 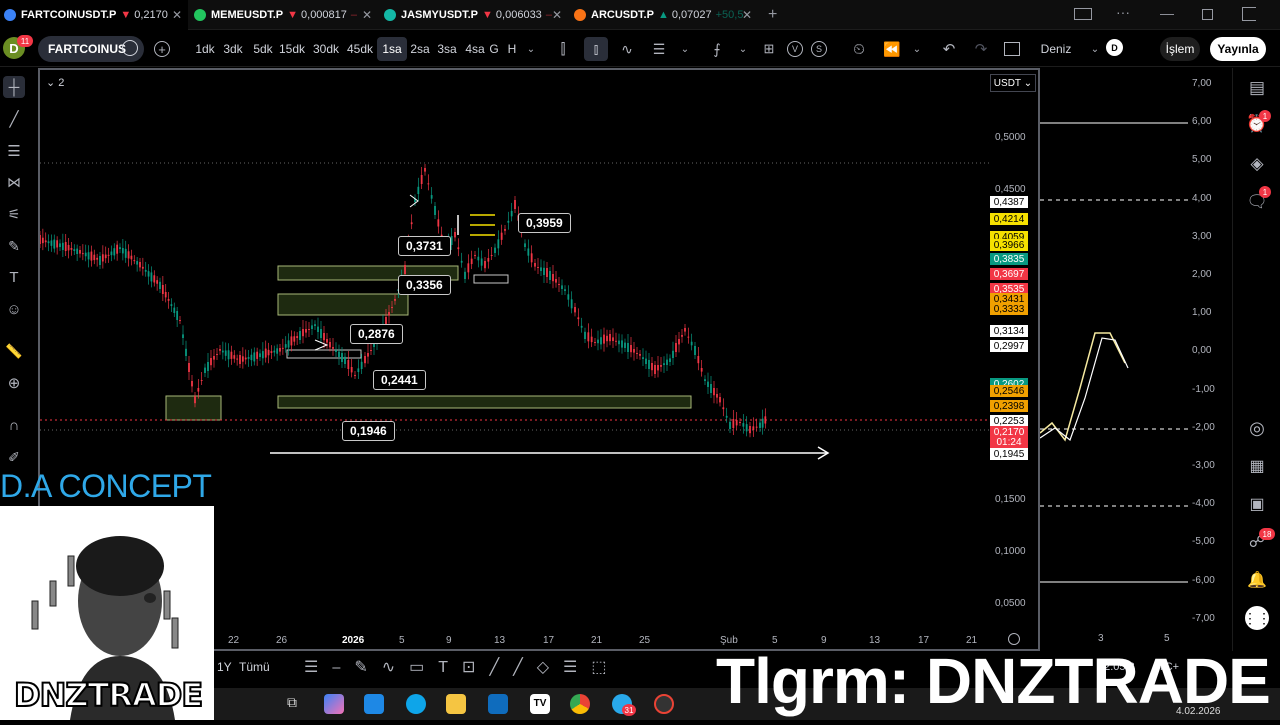 What do you see at coordinates (1249, 14) in the screenshot?
I see `exit-icon` at bounding box center [1249, 14].